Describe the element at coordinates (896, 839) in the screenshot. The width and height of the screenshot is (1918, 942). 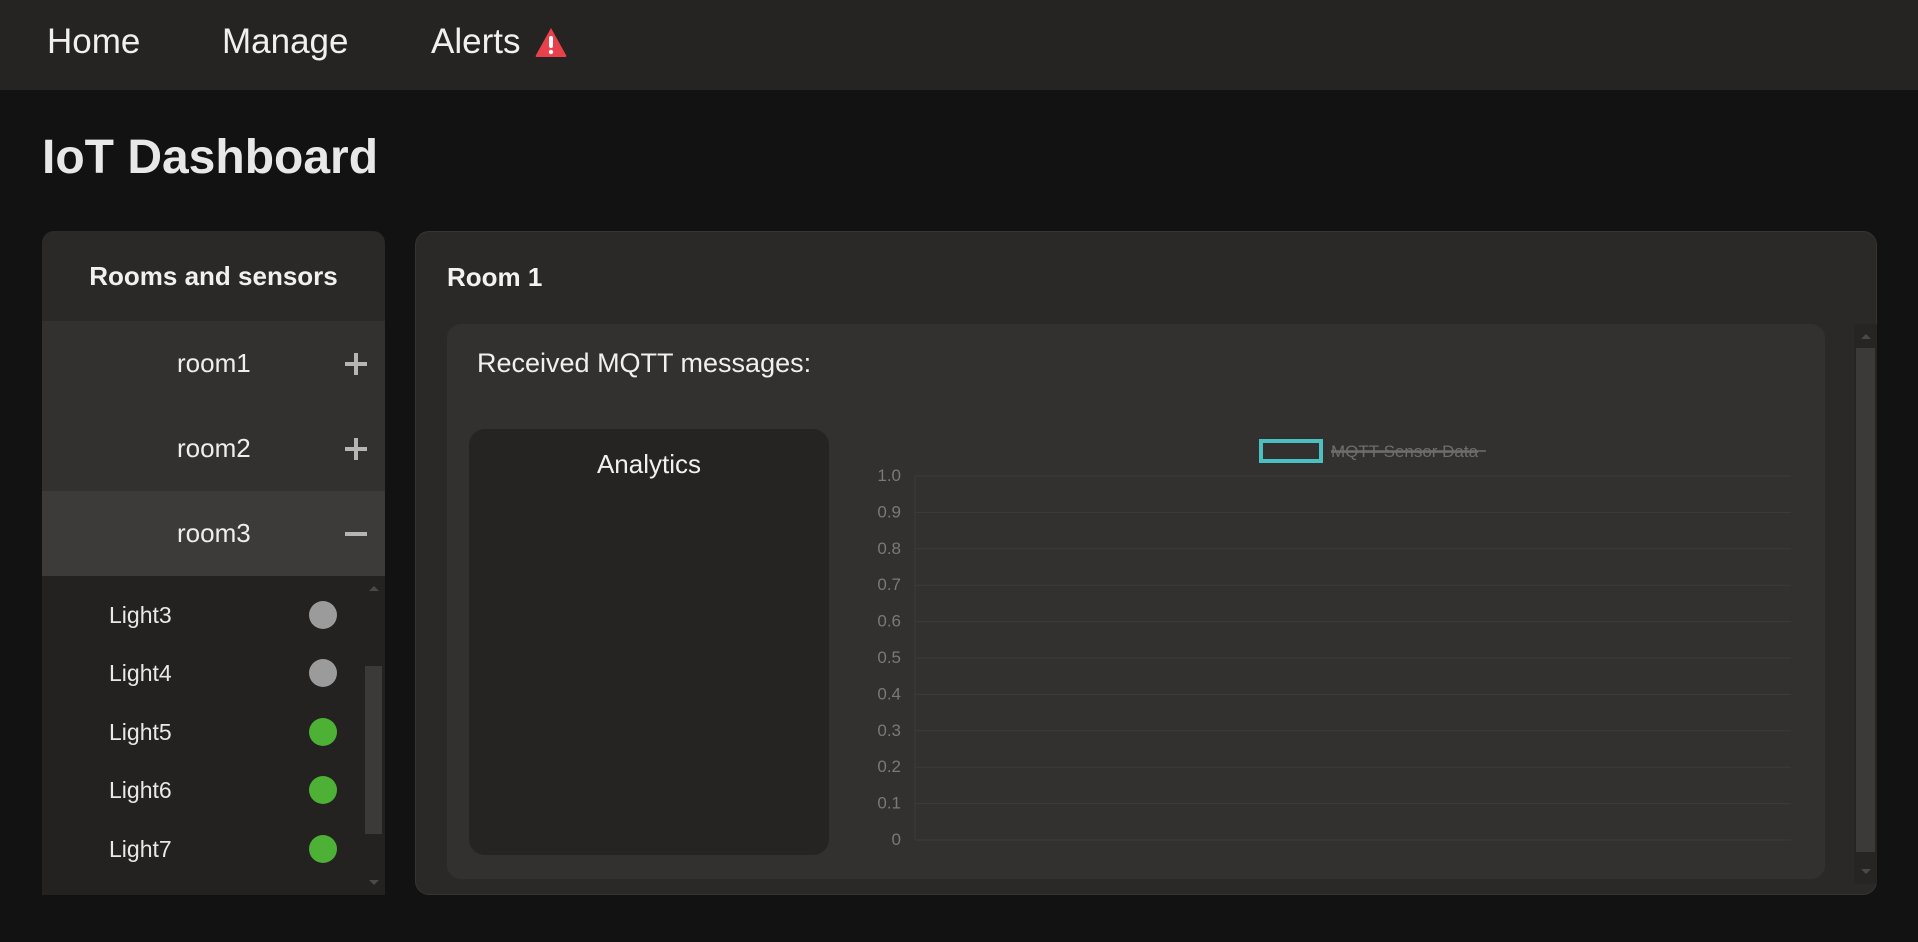
I see `y-tick-label: 0` at that location.